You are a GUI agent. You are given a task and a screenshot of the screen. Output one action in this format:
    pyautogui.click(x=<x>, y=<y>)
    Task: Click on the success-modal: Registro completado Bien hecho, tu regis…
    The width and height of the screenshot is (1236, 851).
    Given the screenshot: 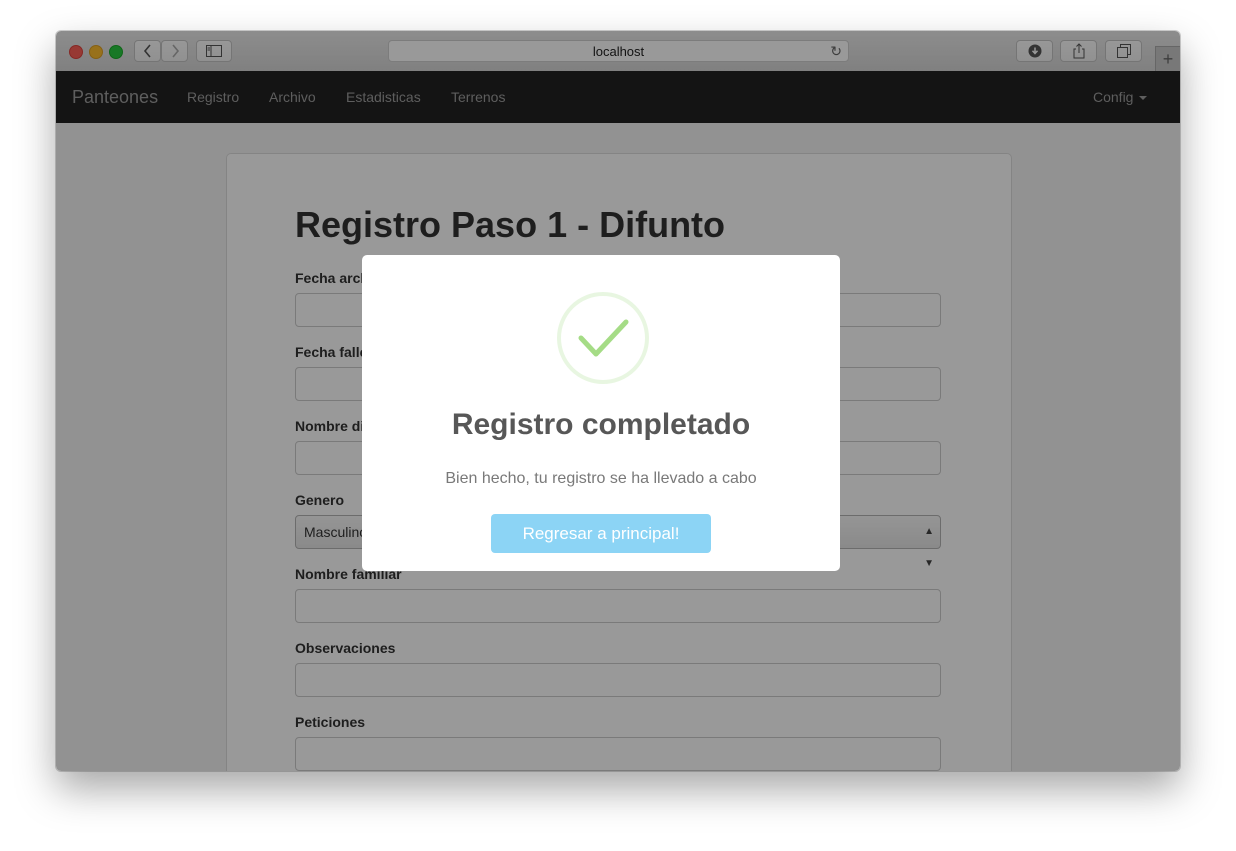 What is the action you would take?
    pyautogui.click(x=601, y=413)
    